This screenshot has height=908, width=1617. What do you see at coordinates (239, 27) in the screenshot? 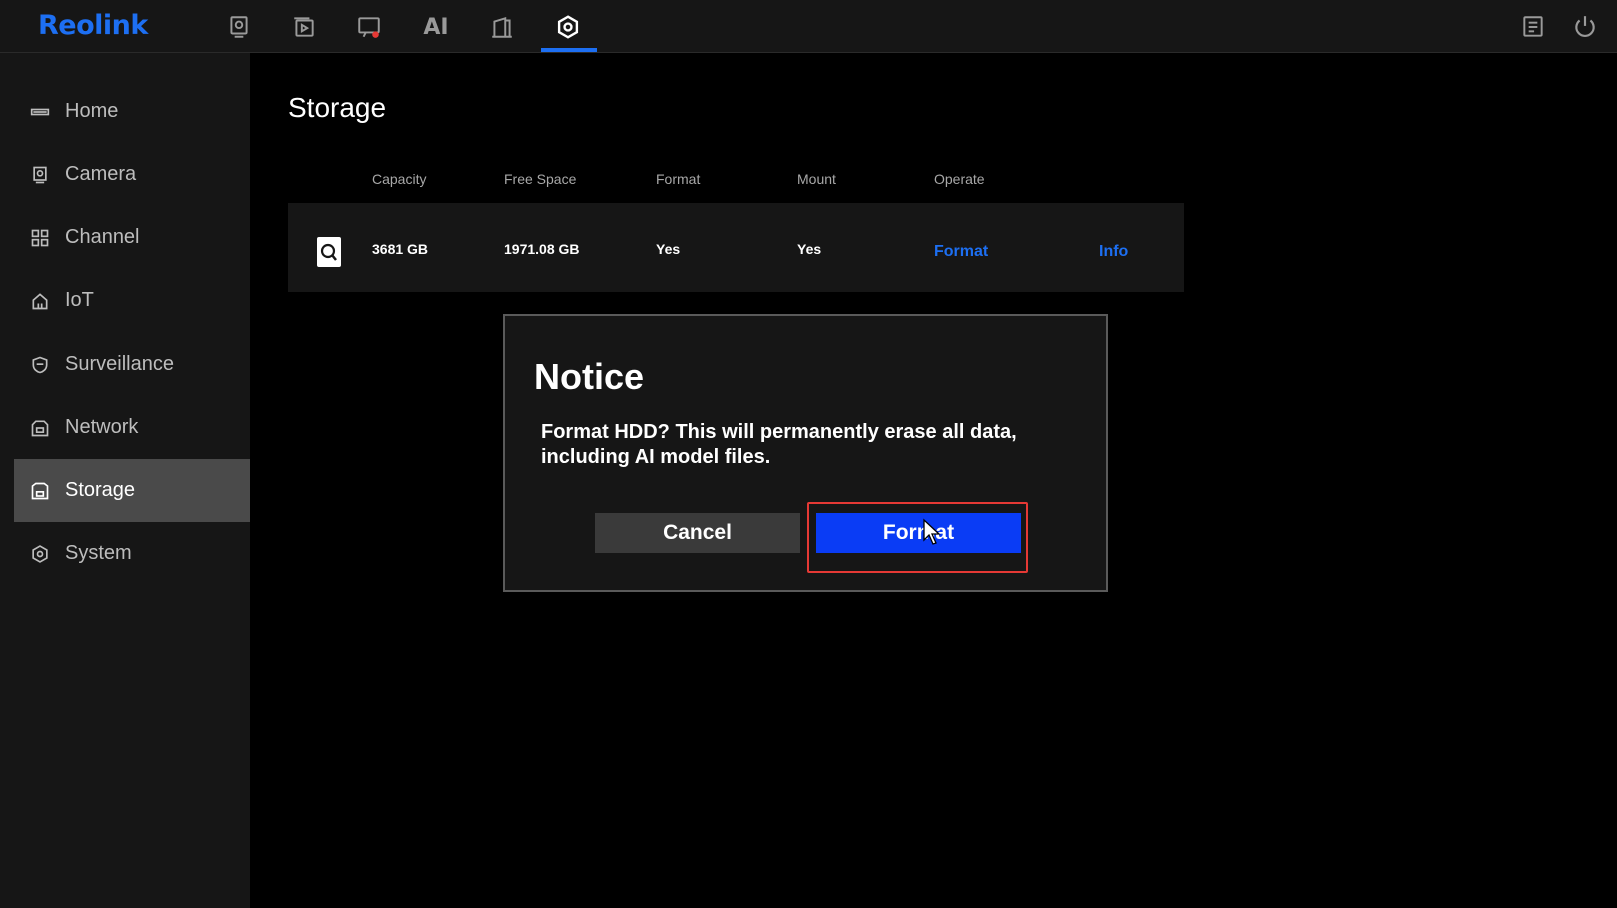
I see `monitor-camera-icon` at bounding box center [239, 27].